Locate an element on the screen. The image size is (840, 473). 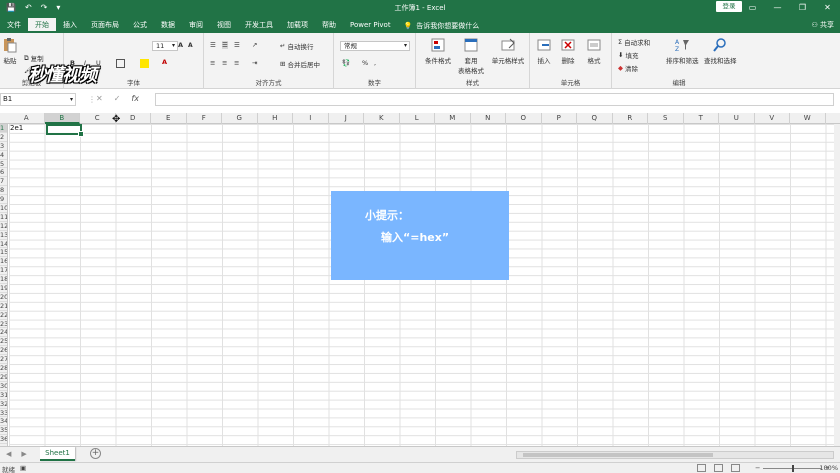
row-header-15: 15 is located at coordinates (3, 253).